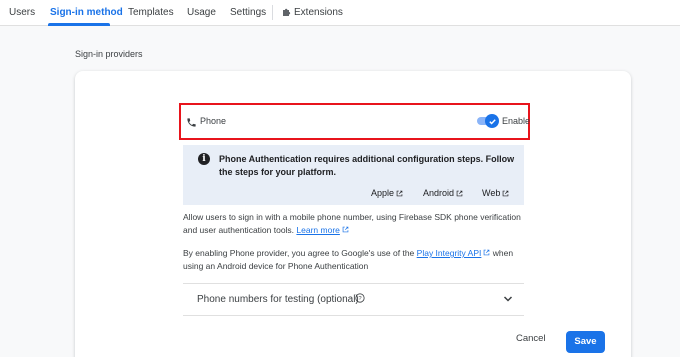 This screenshot has width=680, height=357. Describe the element at coordinates (204, 159) in the screenshot. I see `info-icon: i` at that location.